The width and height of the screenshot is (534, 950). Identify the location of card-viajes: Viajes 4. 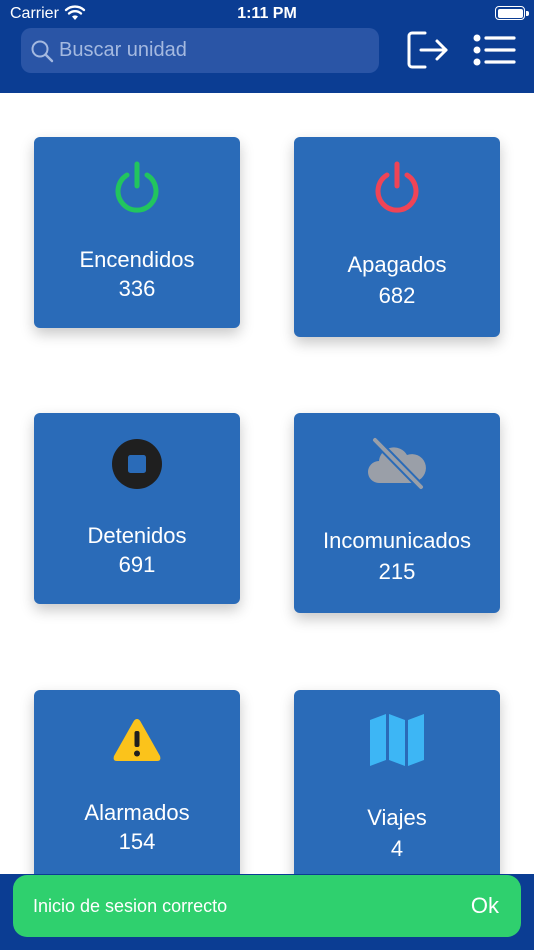
(397, 790).